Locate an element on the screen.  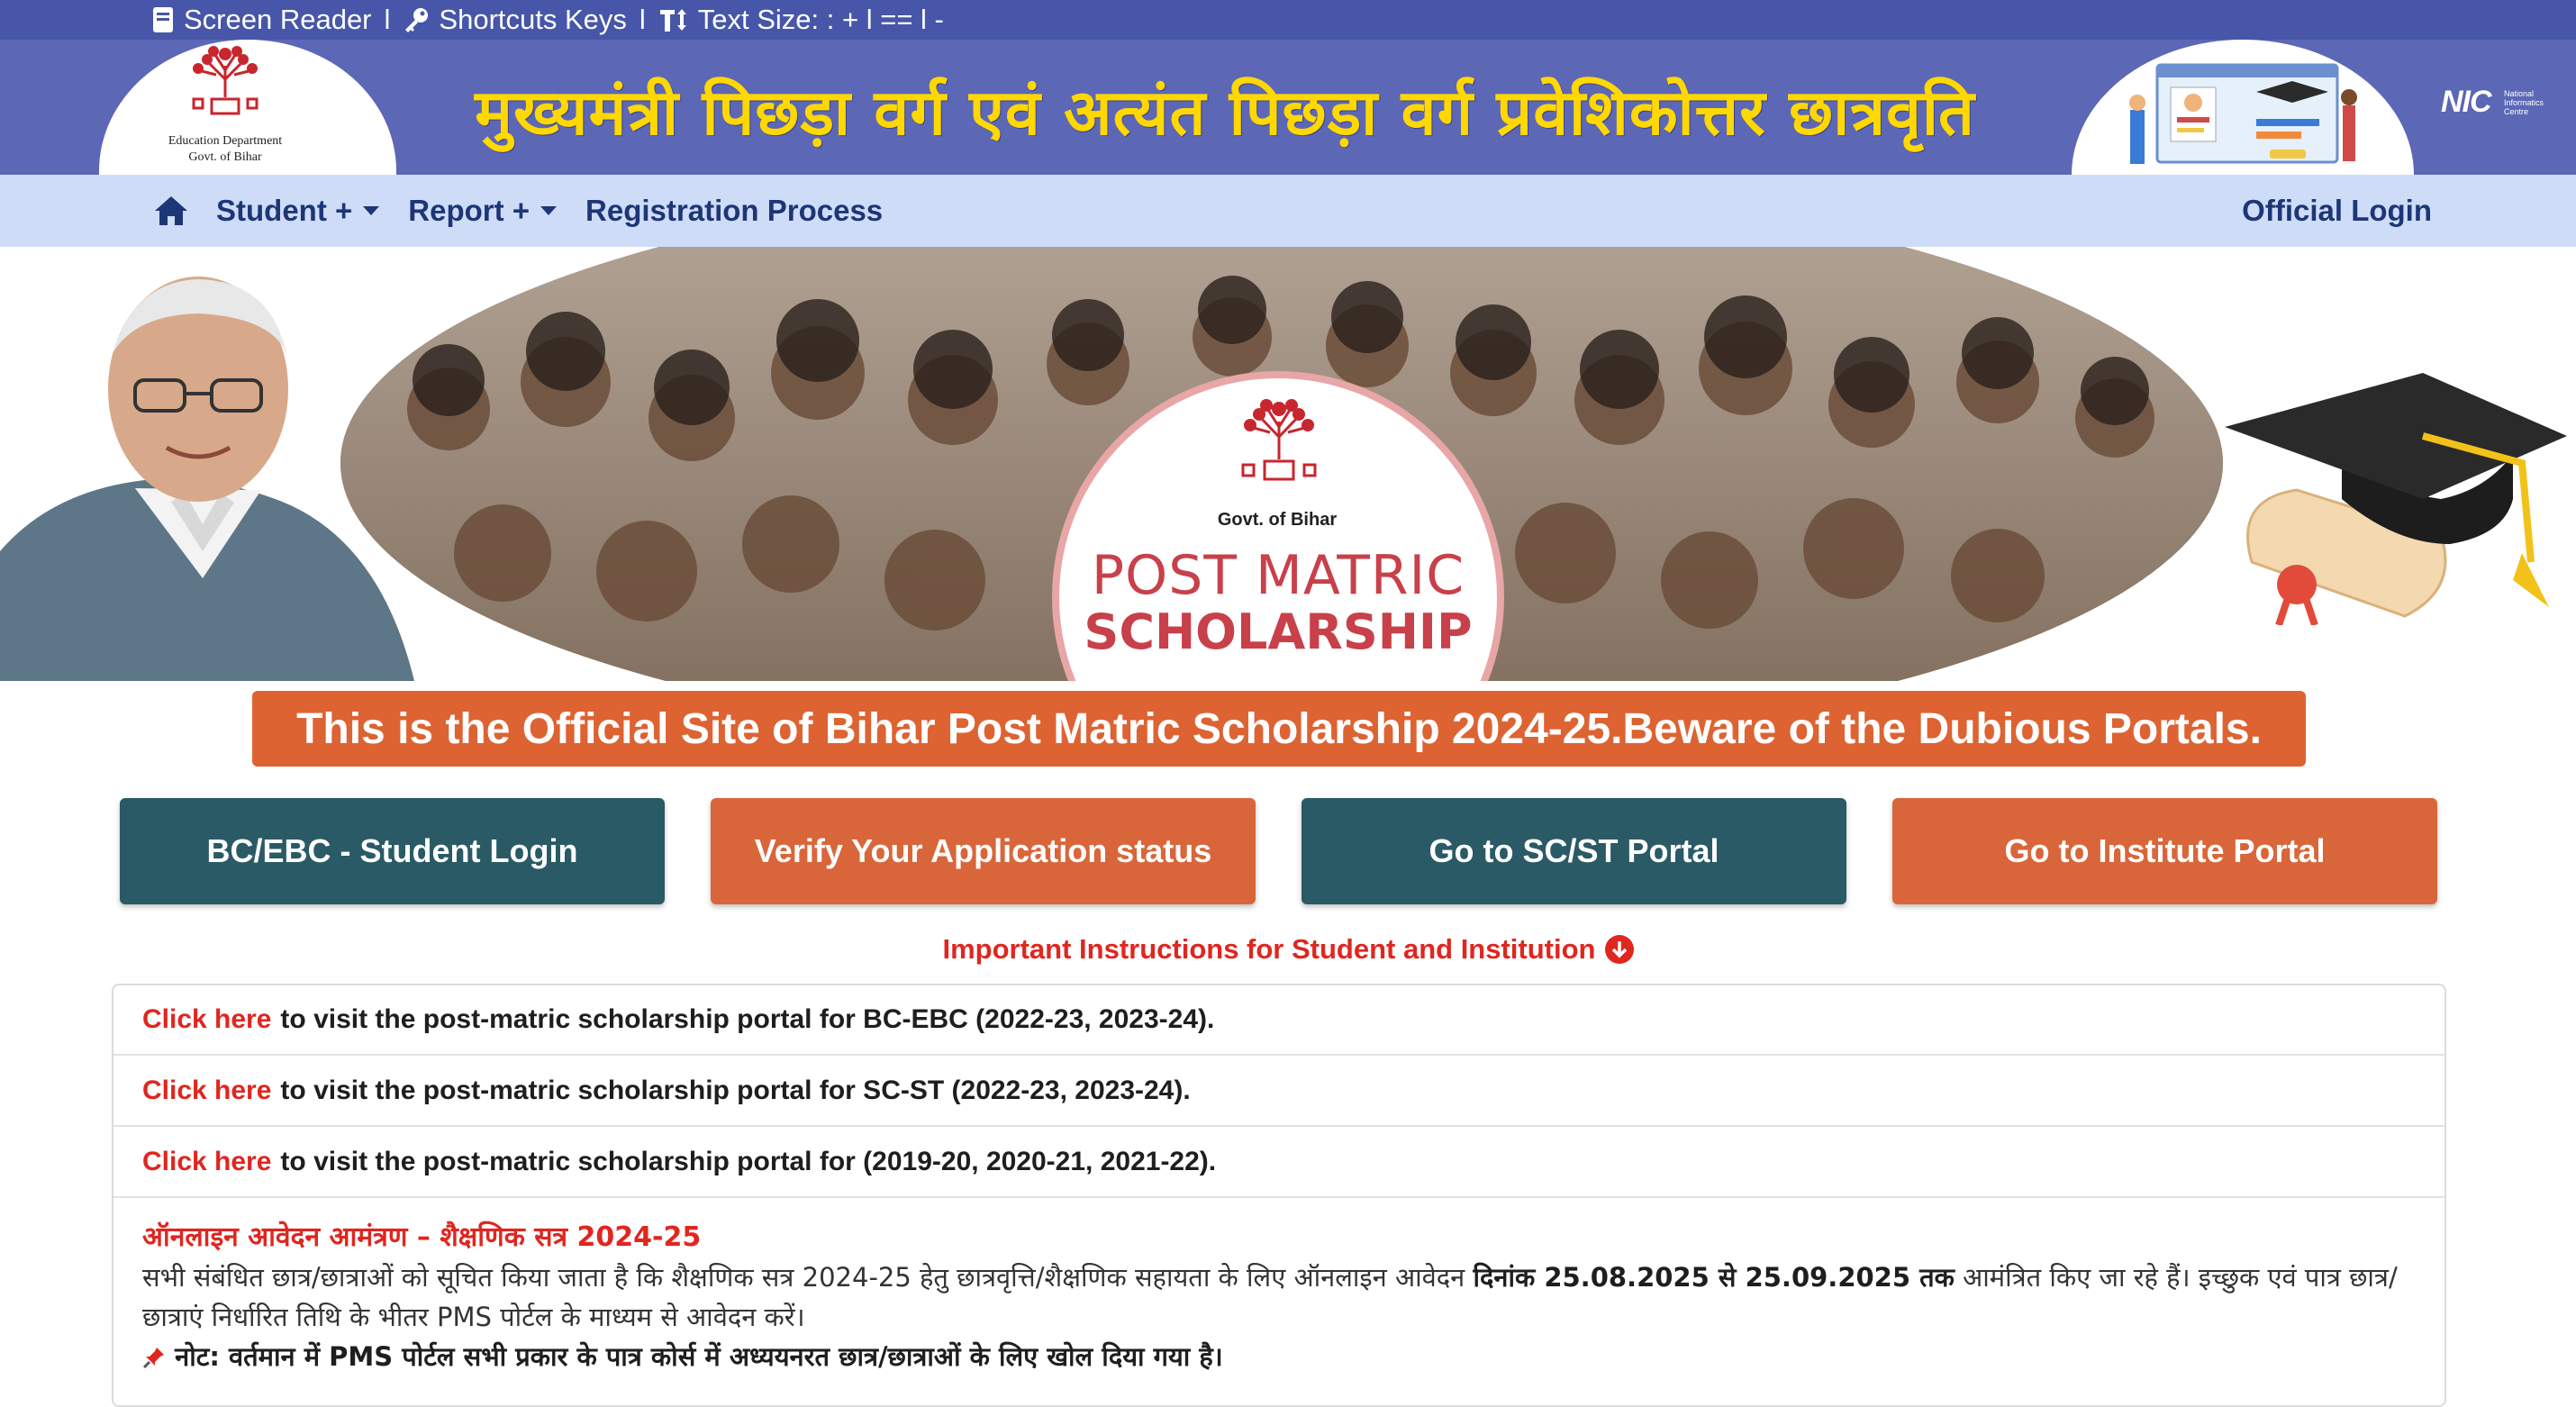
badge-title-line2: SCHOLARSHIP is located at coordinates (1278, 632).